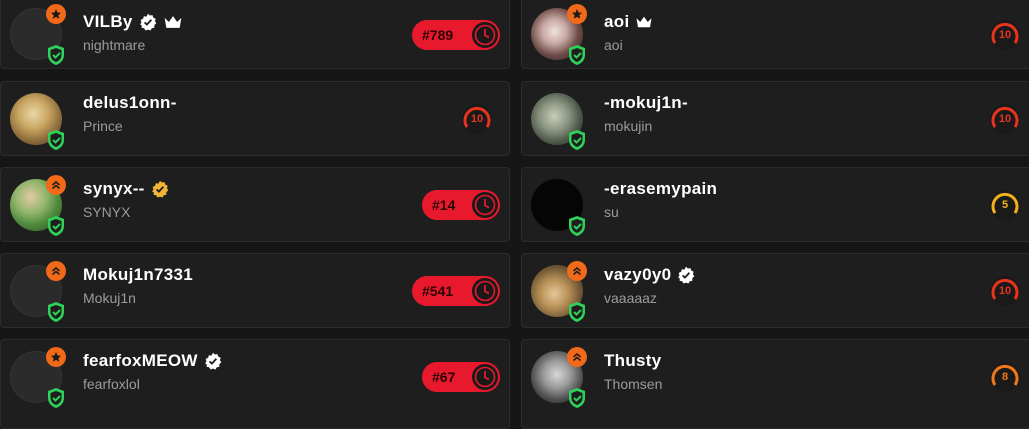  Describe the element at coordinates (255, 290) in the screenshot. I see `player-card-mokuj1n7331: Mokuj1n7331 Mokuj1n #541` at that location.